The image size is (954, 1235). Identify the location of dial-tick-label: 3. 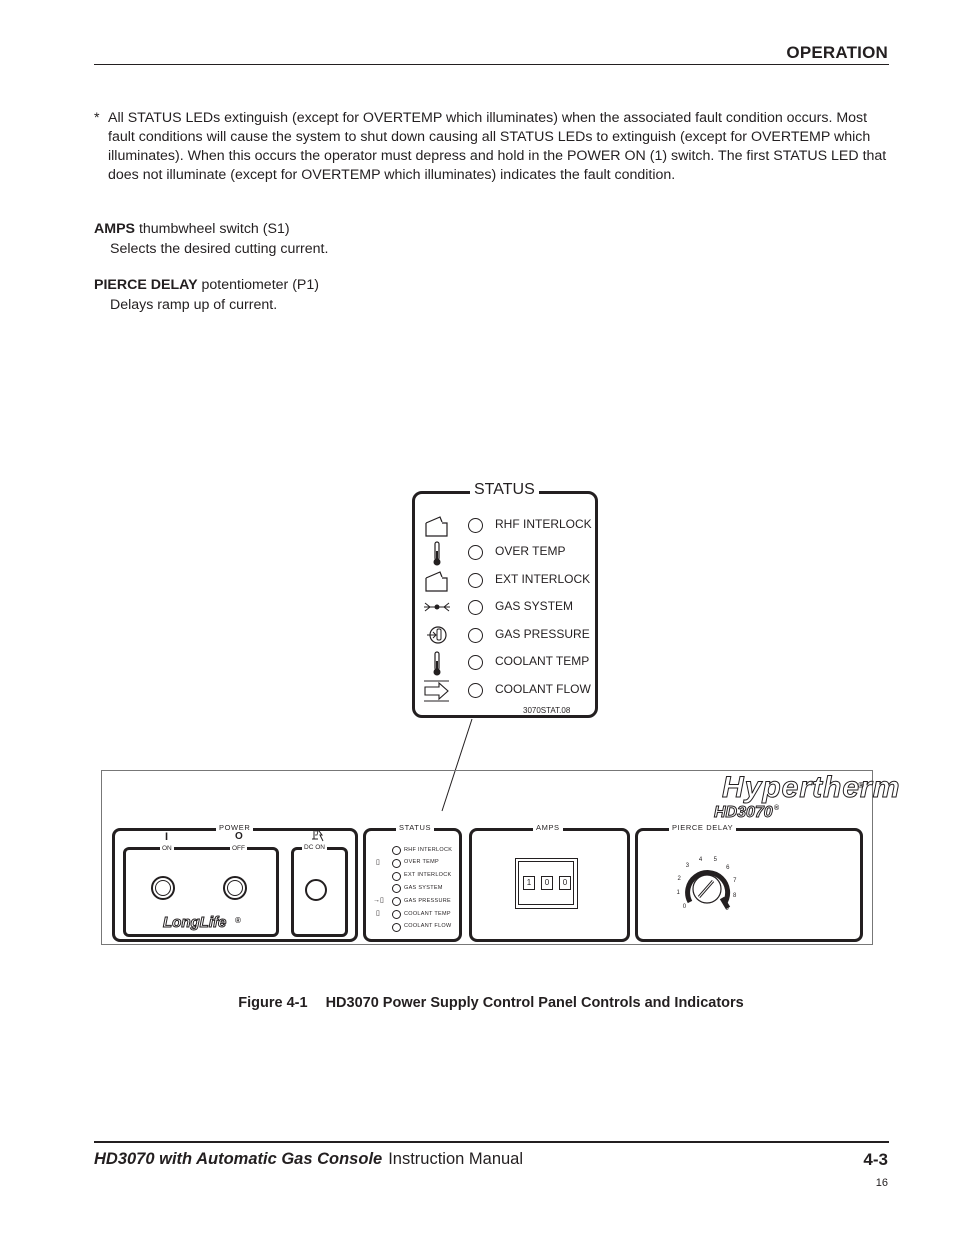
(687, 866).